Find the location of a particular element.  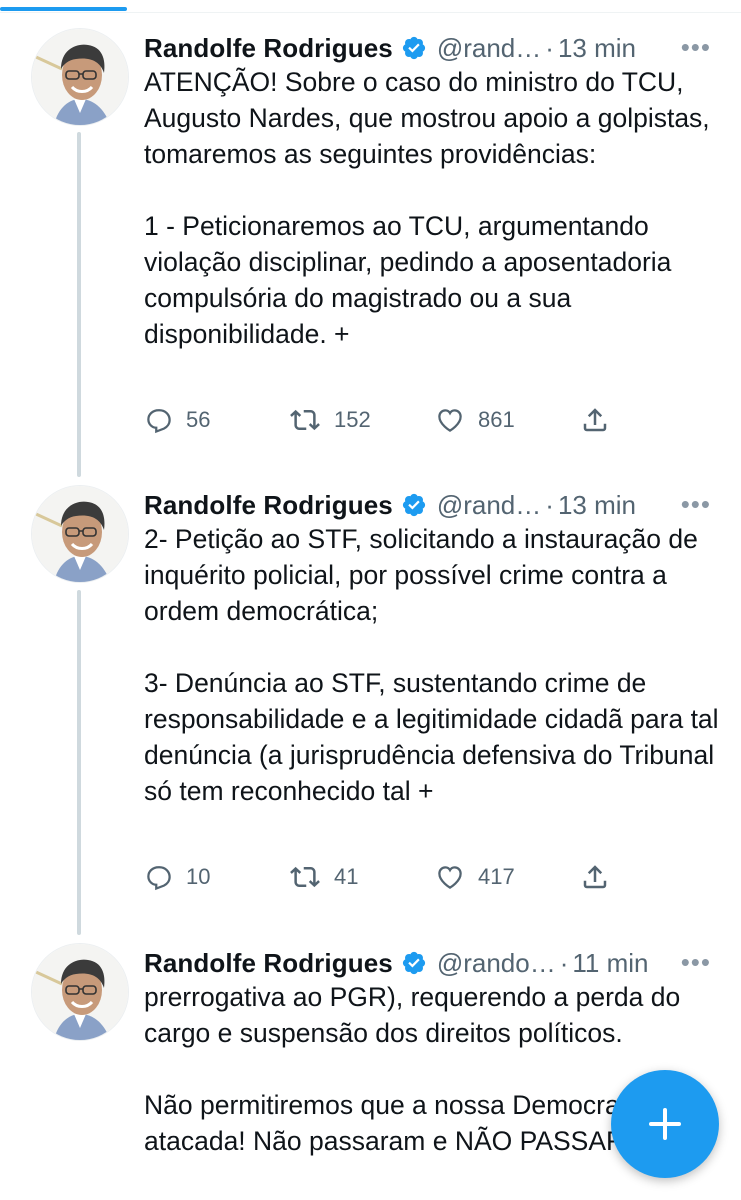

reply-button: 56 is located at coordinates (177, 420).